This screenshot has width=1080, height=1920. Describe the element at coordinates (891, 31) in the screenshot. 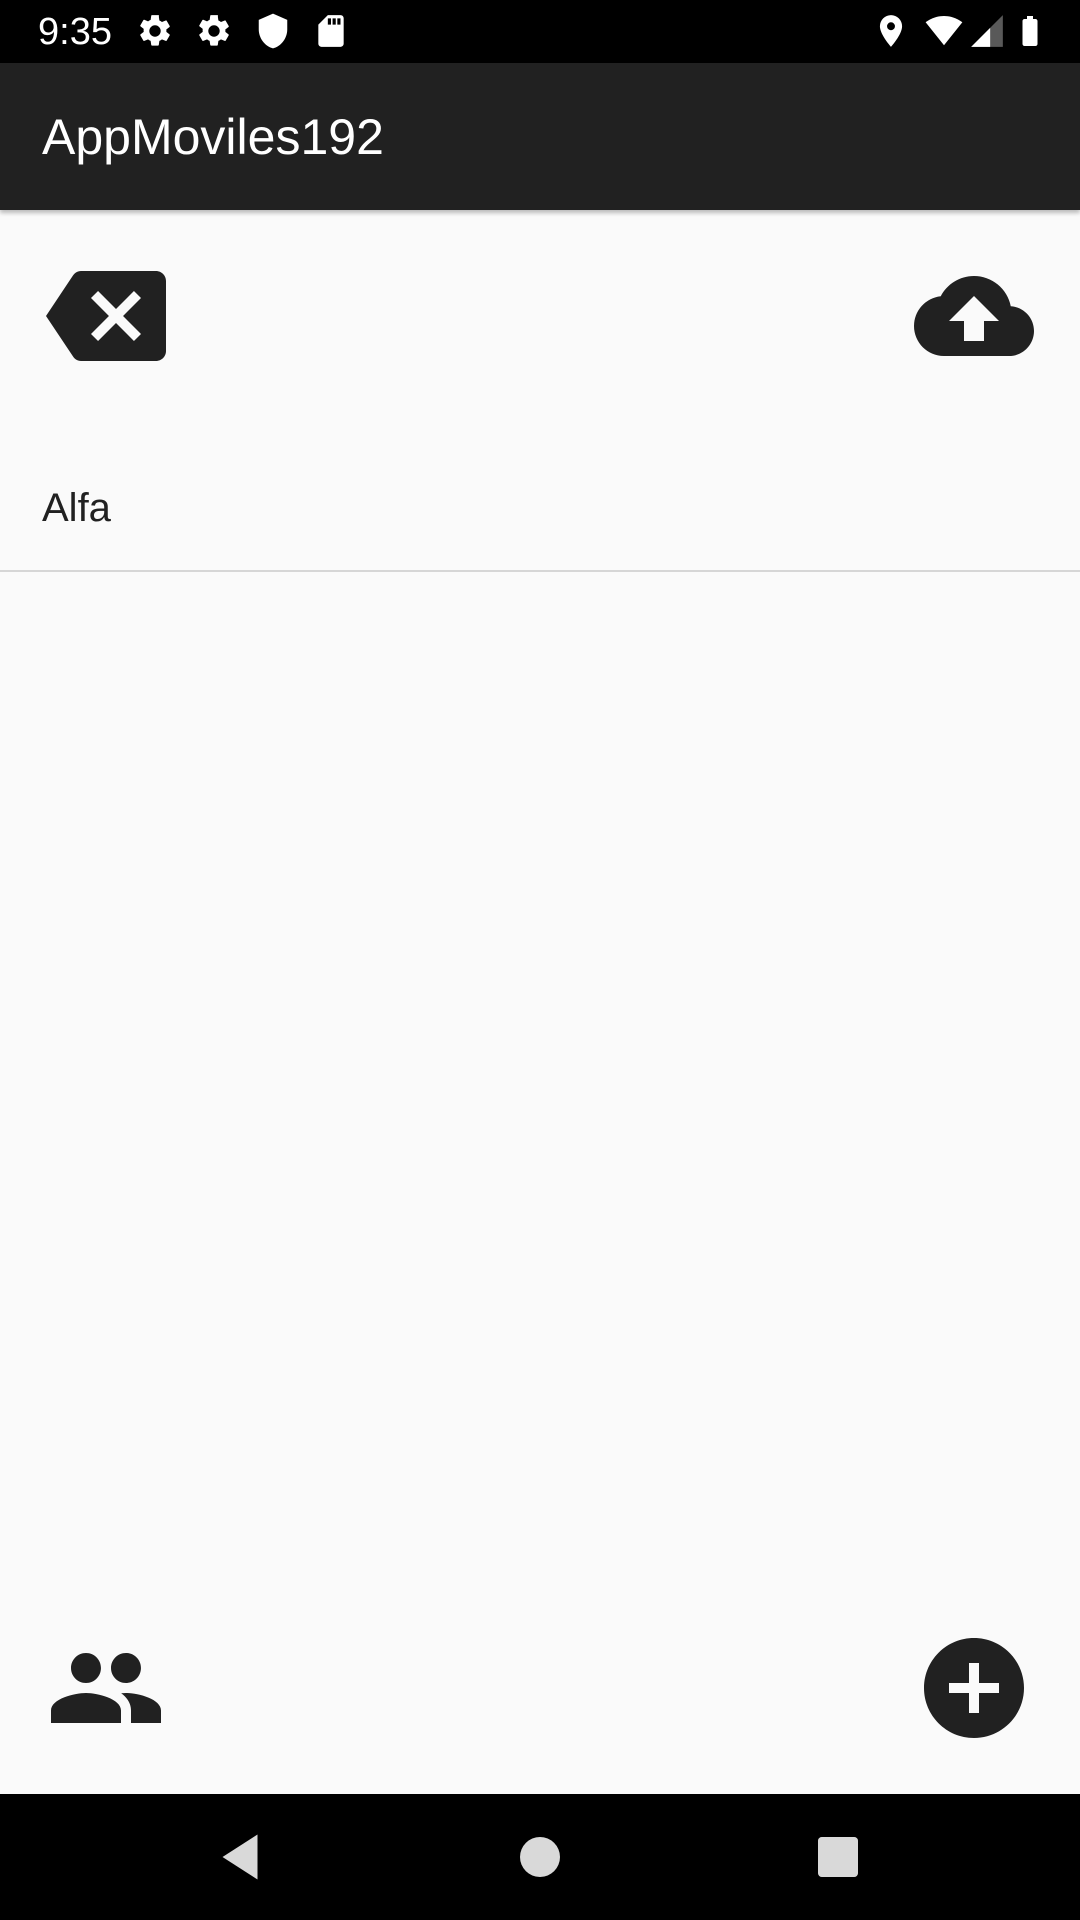

I see `location-icon` at that location.